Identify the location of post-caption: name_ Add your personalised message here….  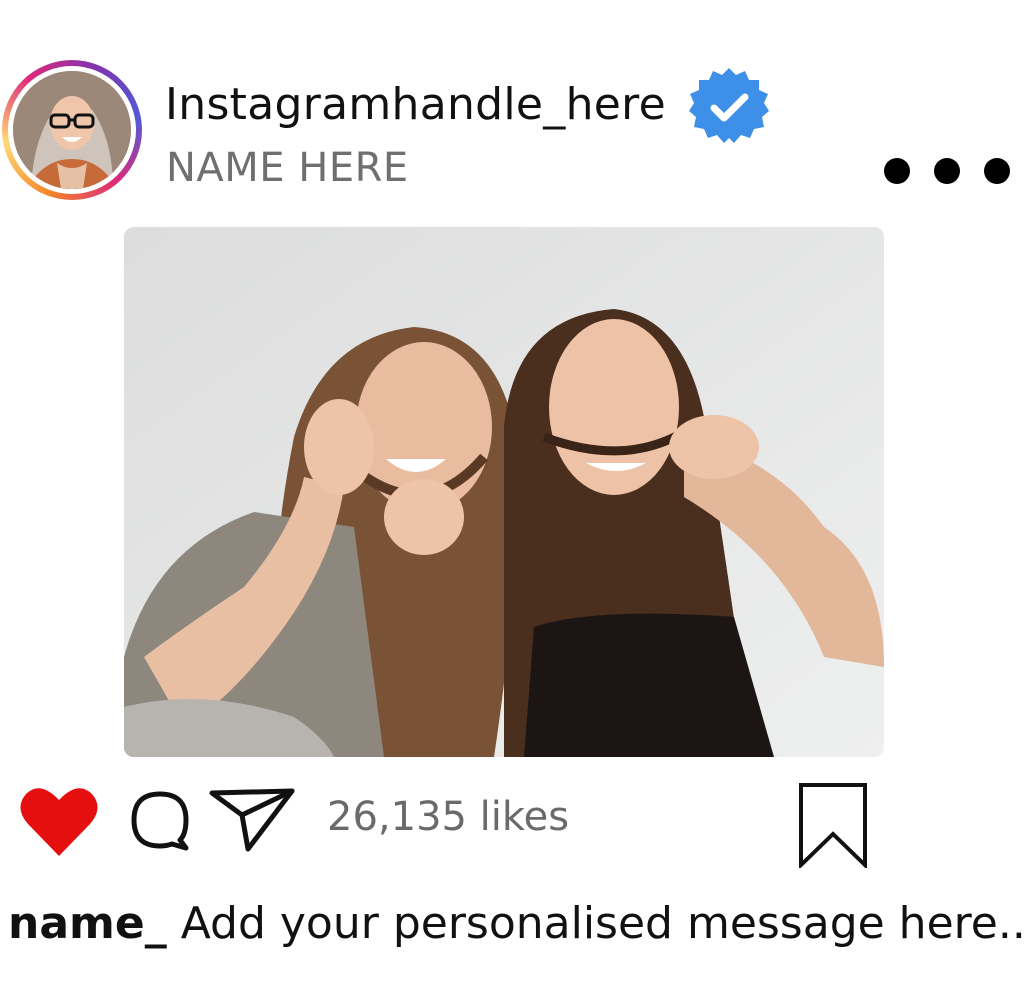
(516, 924).